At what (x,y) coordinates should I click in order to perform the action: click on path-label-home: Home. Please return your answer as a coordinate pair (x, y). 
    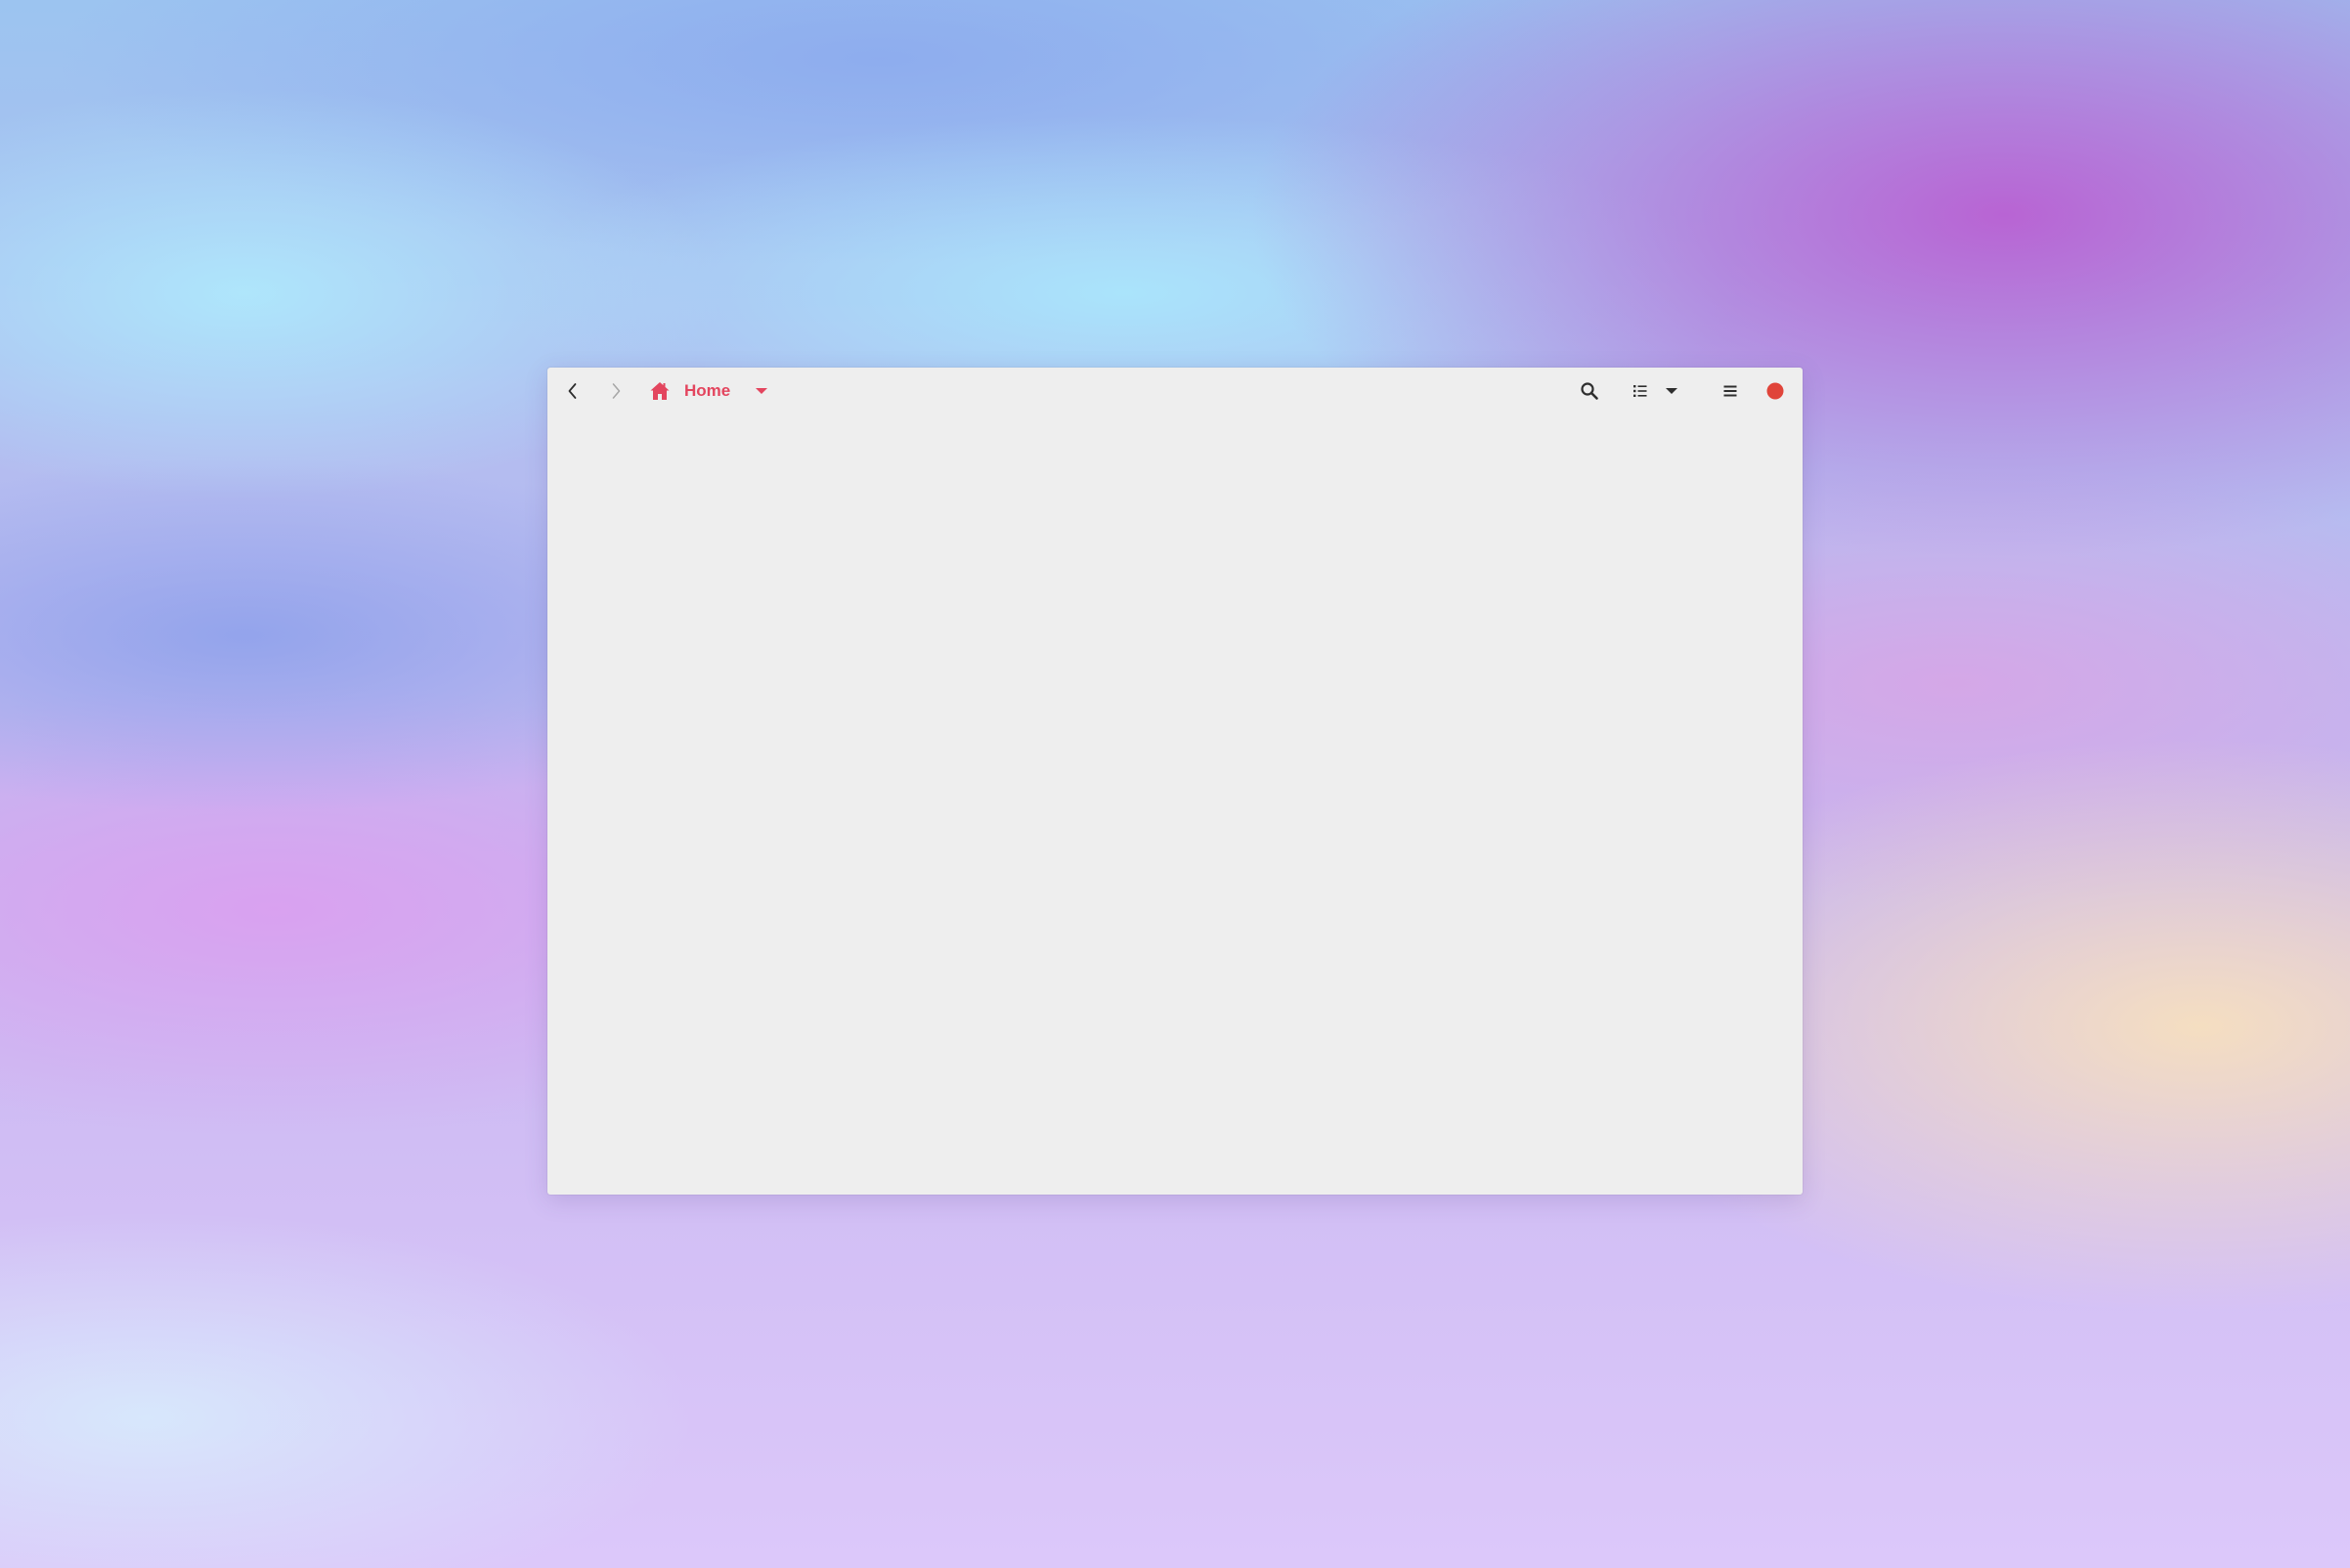
    Looking at the image, I should click on (707, 390).